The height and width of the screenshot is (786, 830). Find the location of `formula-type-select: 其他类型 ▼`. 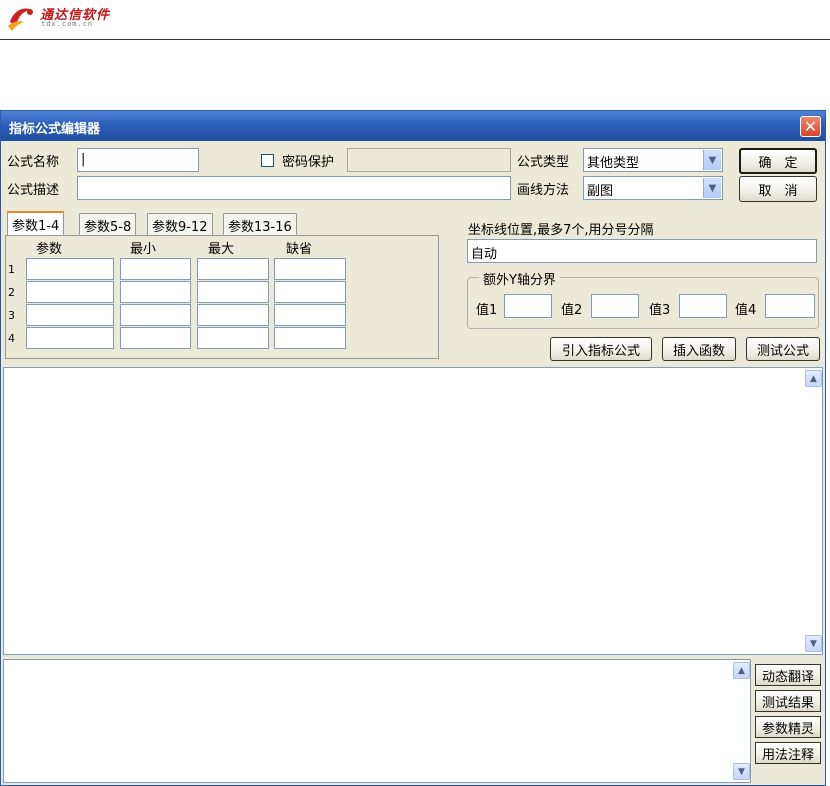

formula-type-select: 其他类型 ▼ is located at coordinates (653, 160).